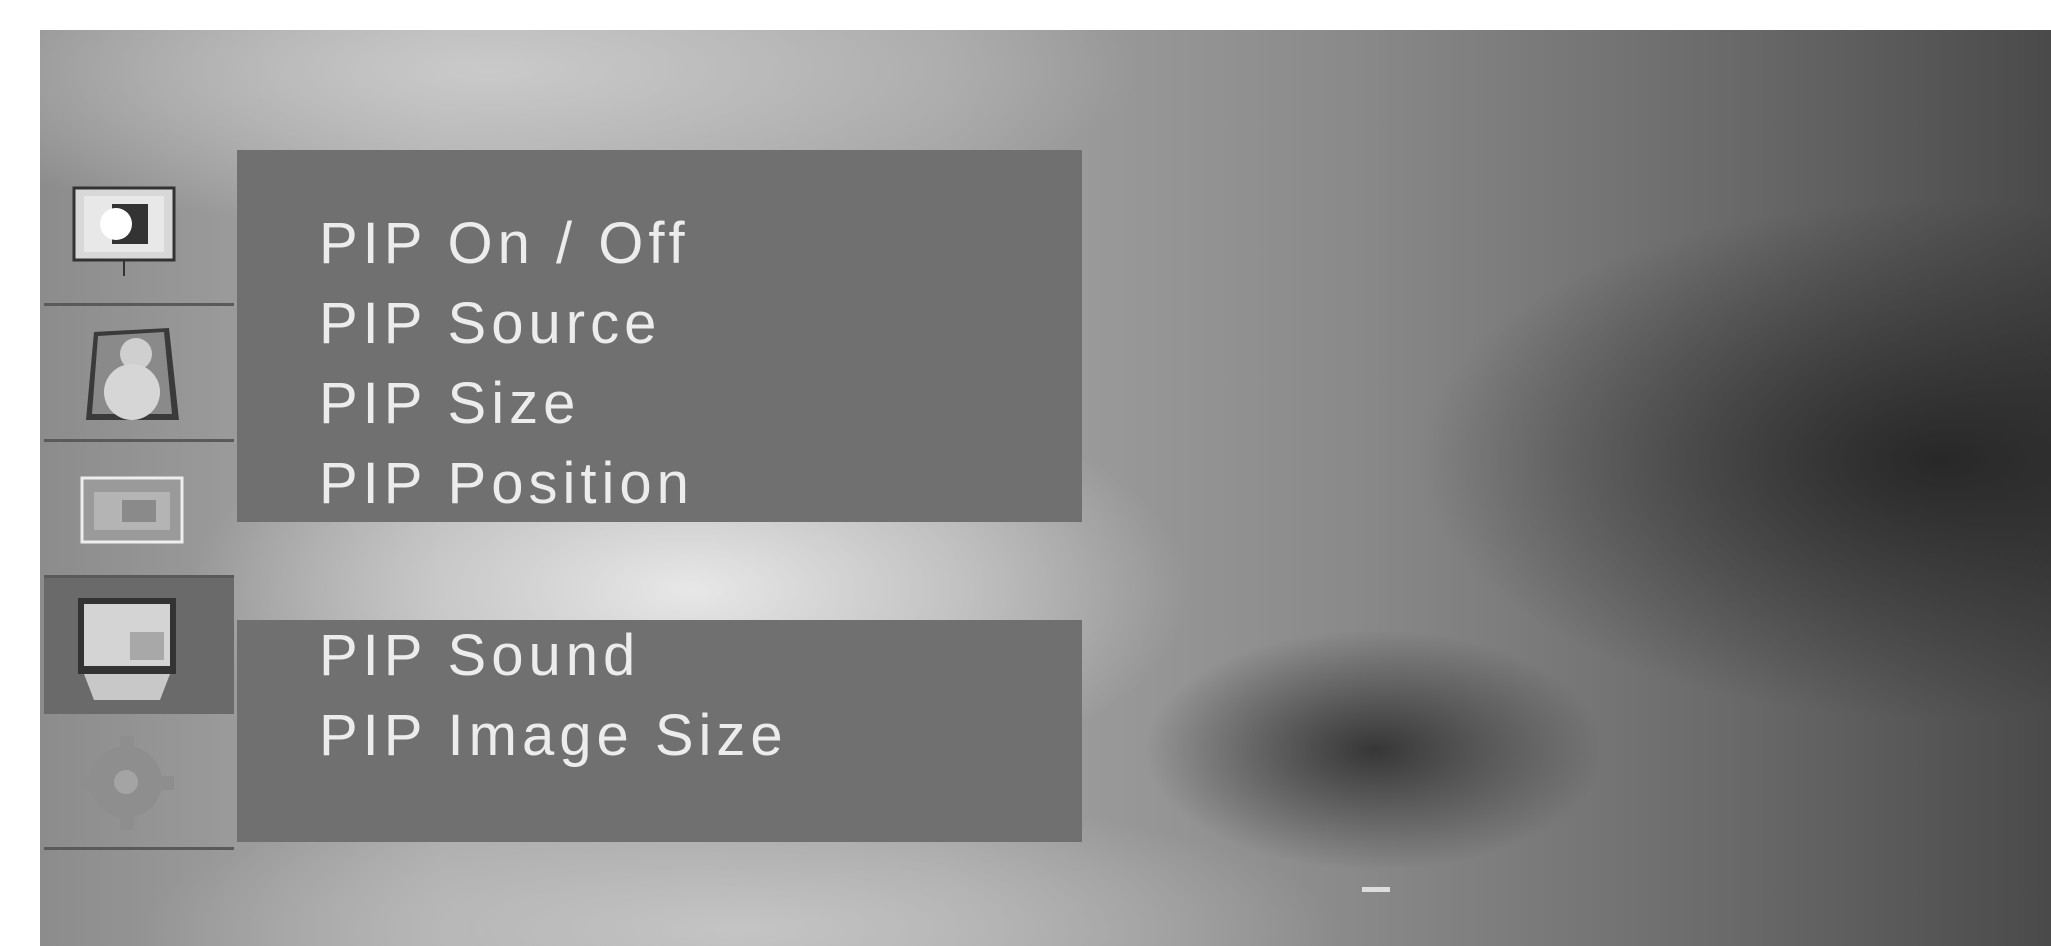  What do you see at coordinates (127, 649) in the screenshot?
I see `pip-icon` at bounding box center [127, 649].